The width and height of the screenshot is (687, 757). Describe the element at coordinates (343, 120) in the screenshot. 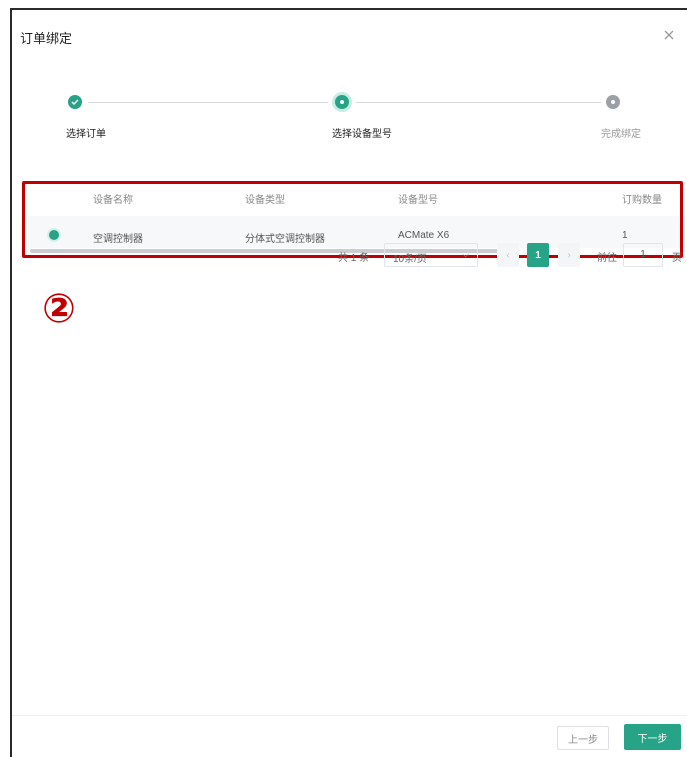

I see `steps-bar: 选择订单 选择设备型号 完成绑定` at that location.